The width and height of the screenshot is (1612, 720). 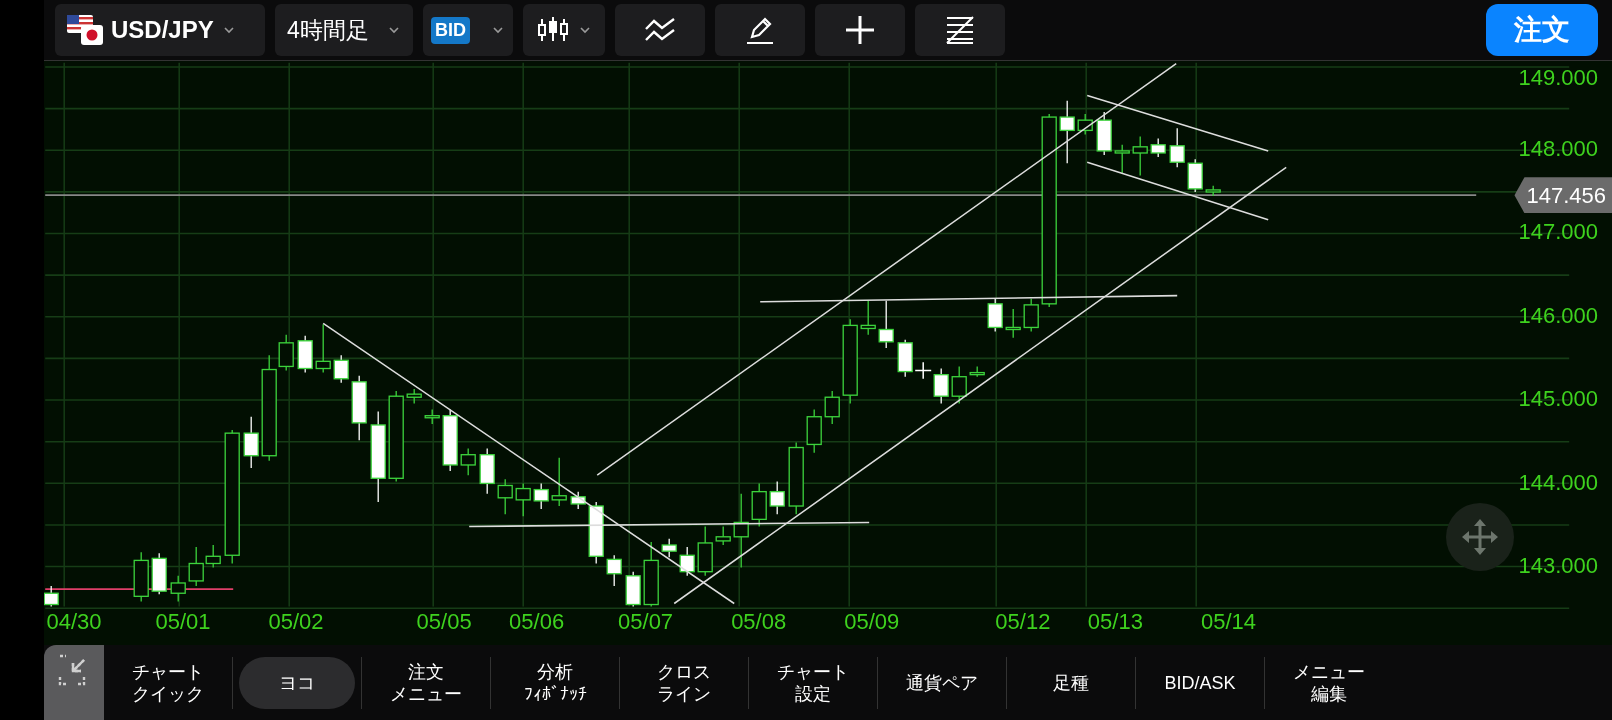 I want to click on price-axis-label: 144.000, so click(x=1558, y=482).